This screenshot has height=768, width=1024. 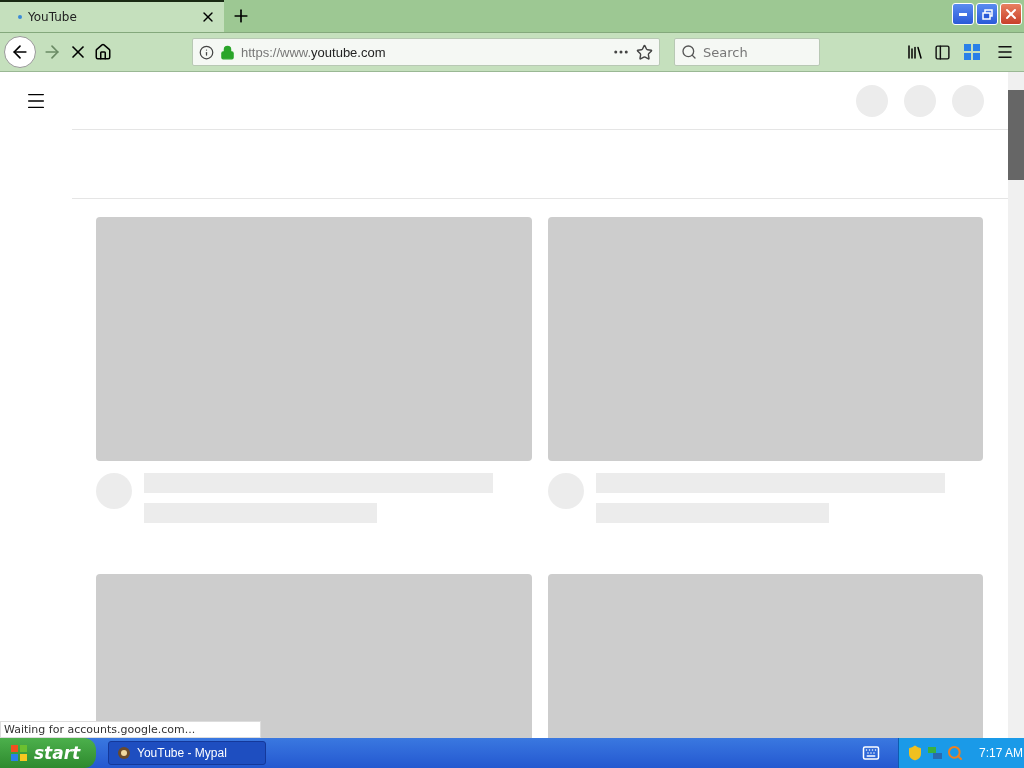 I want to click on browser-tab: YouTube, so click(x=112, y=16).